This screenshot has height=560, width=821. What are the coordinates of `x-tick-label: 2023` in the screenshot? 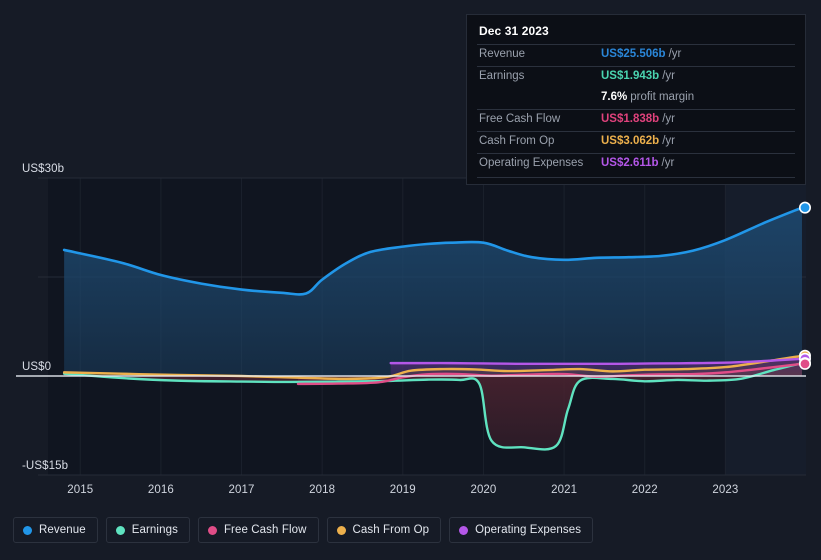 It's located at (725, 490).